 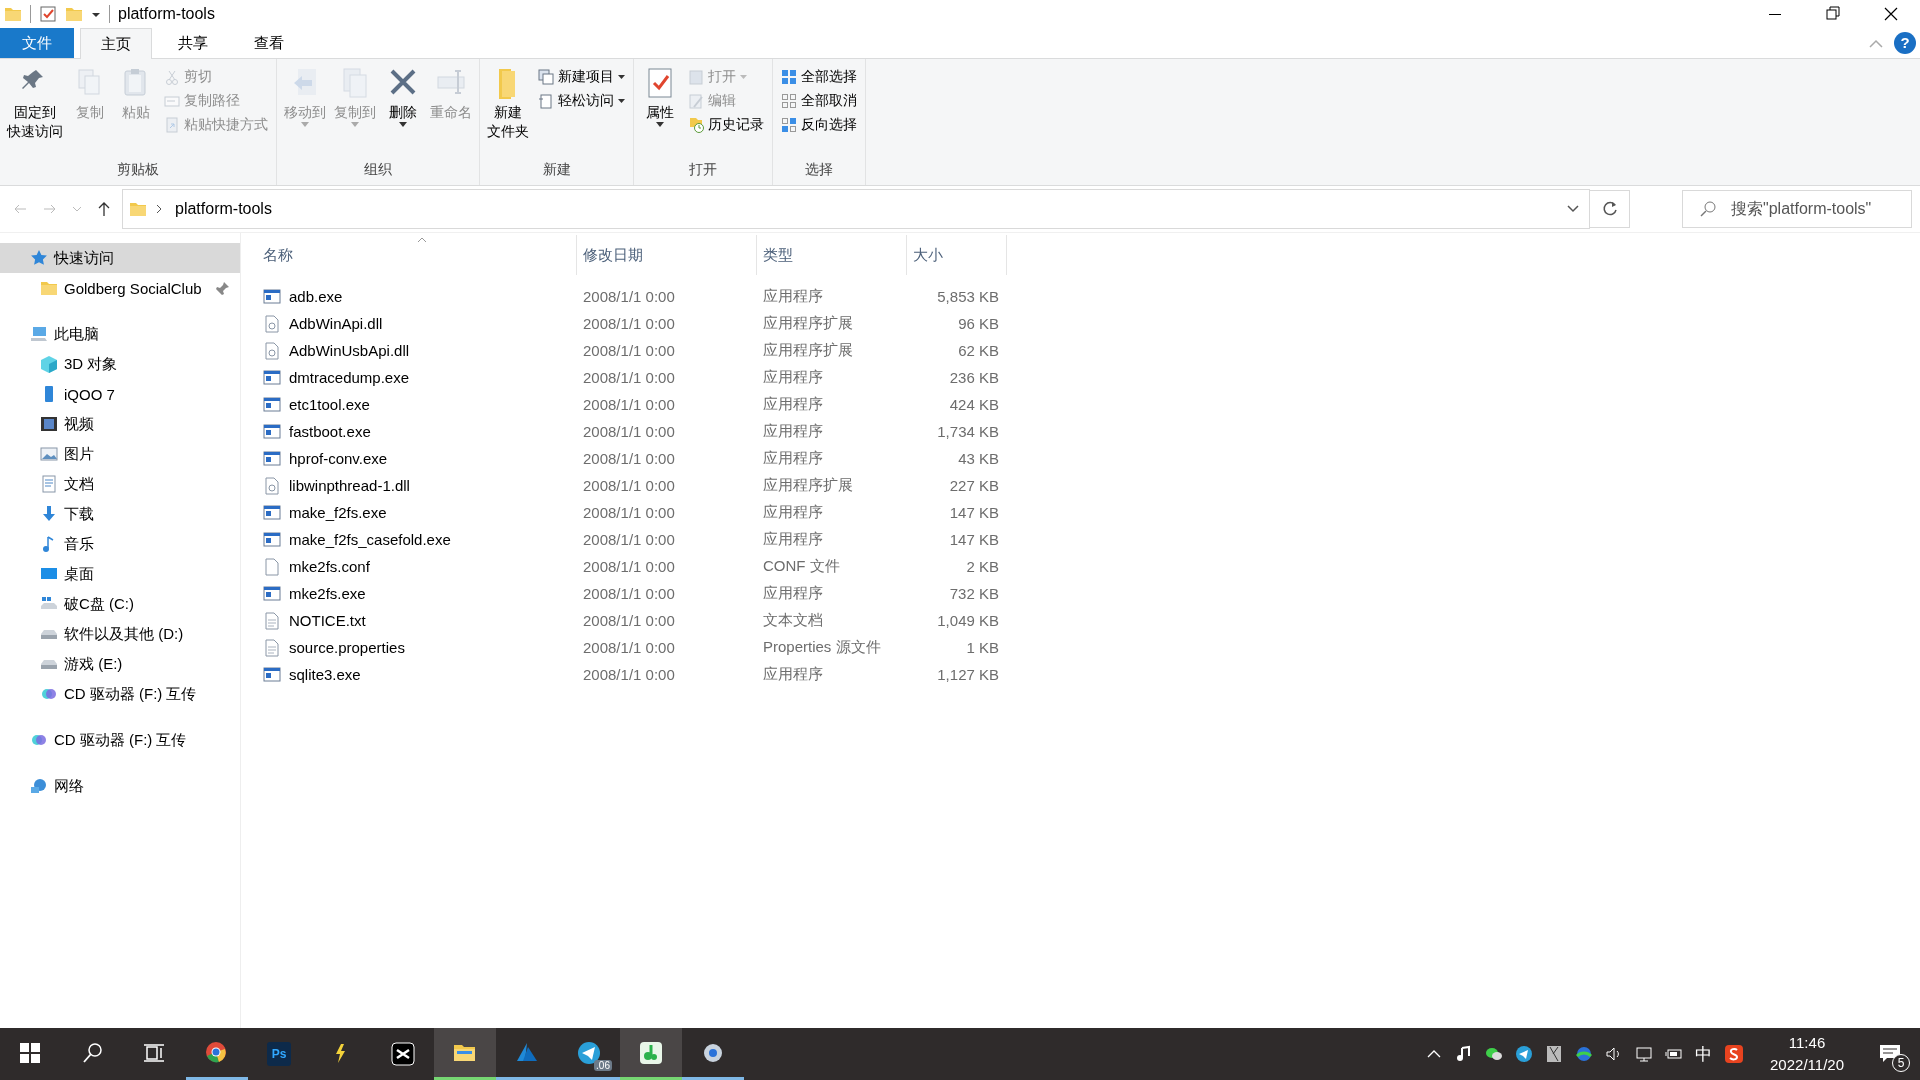 What do you see at coordinates (120, 634) in the screenshot?
I see `nav-item: 软件以及其他 (D:)` at bounding box center [120, 634].